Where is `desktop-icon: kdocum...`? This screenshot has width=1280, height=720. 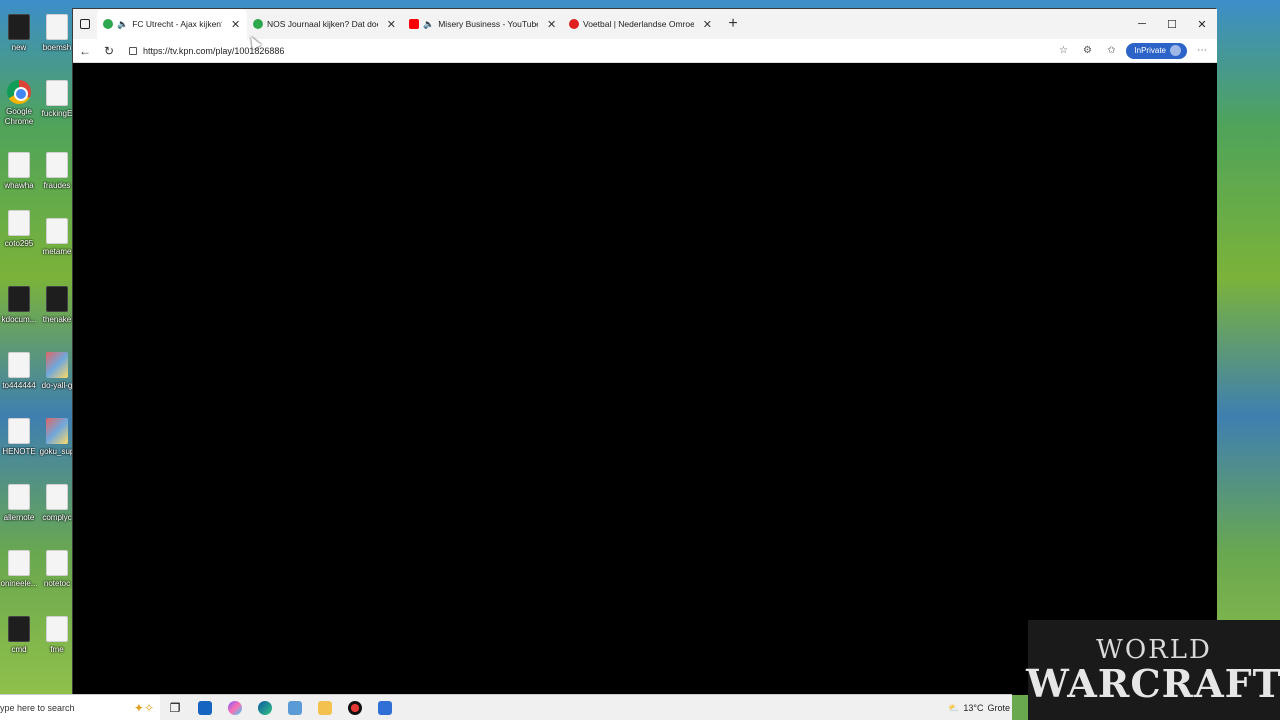
desktop-icon: kdocum... is located at coordinates (19, 305).